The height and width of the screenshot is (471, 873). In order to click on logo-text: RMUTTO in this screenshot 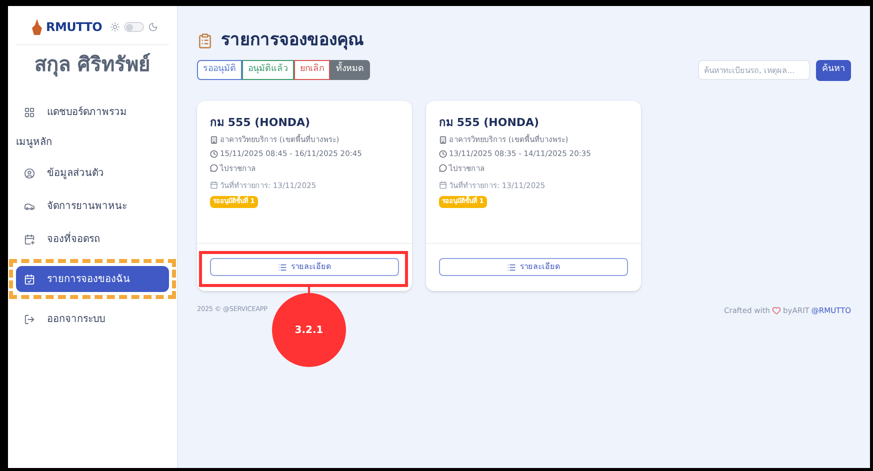, I will do `click(74, 27)`.